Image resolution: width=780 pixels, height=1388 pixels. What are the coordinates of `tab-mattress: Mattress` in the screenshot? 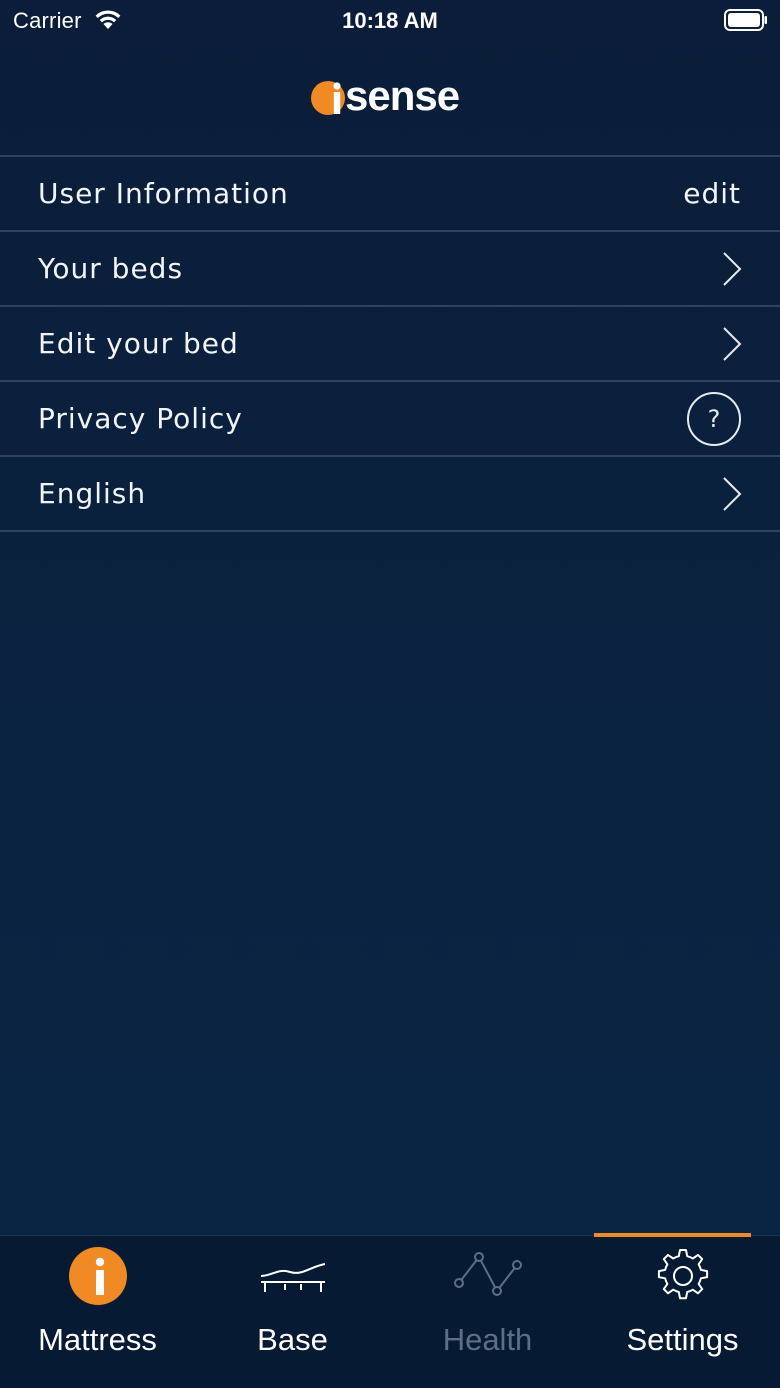 It's located at (97, 1312).